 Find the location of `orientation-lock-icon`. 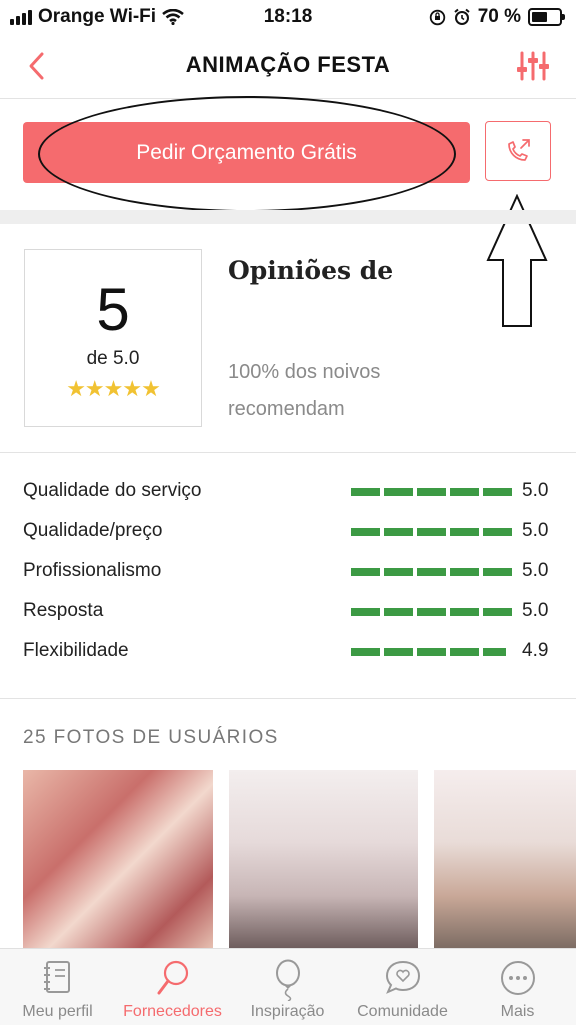

orientation-lock-icon is located at coordinates (437, 17).